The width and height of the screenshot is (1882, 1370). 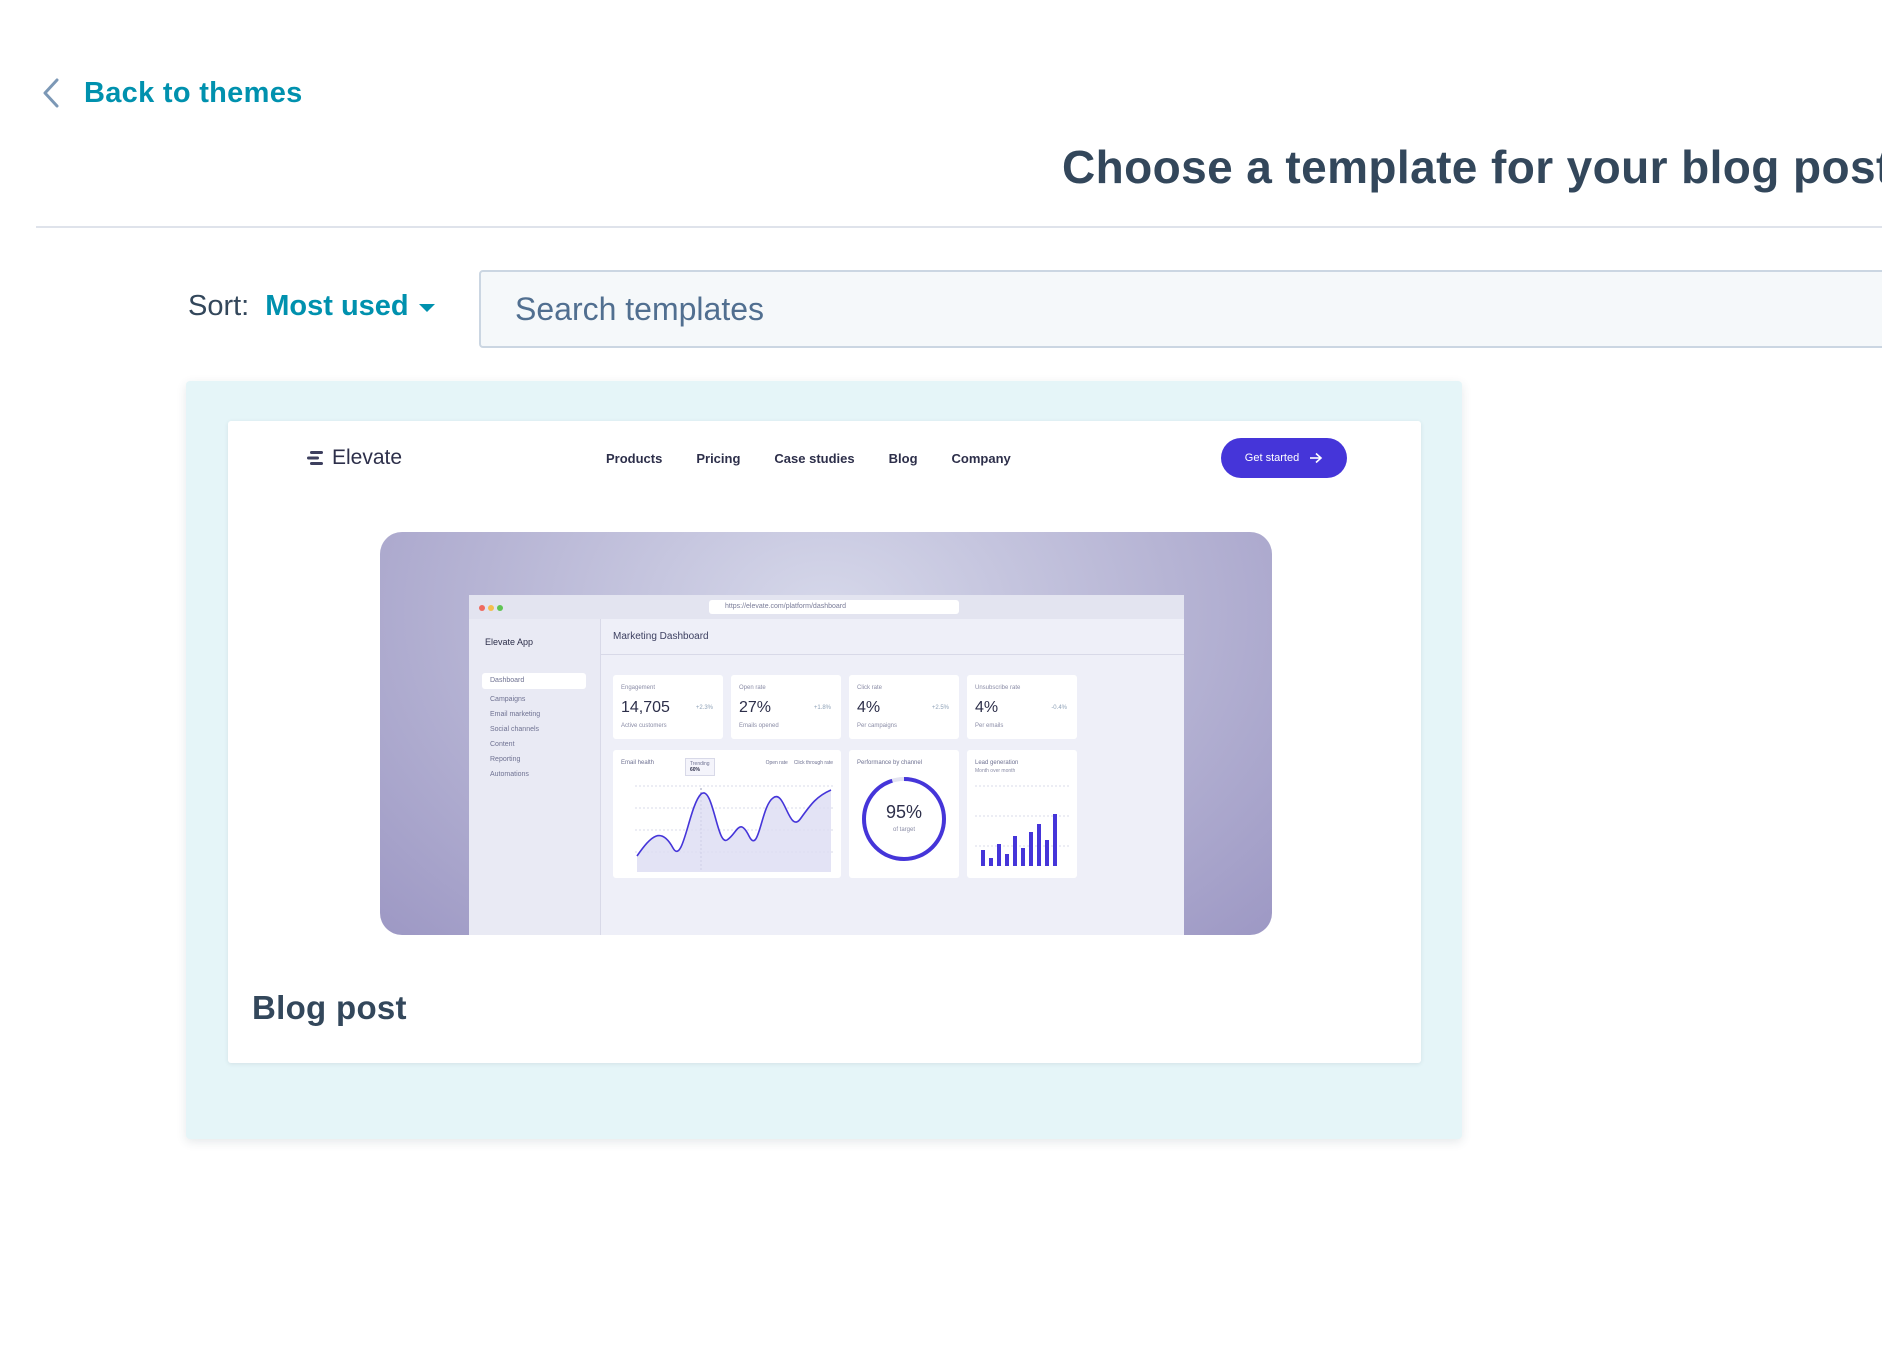 I want to click on back-to-themes-link: Back to themes, so click(x=171, y=93).